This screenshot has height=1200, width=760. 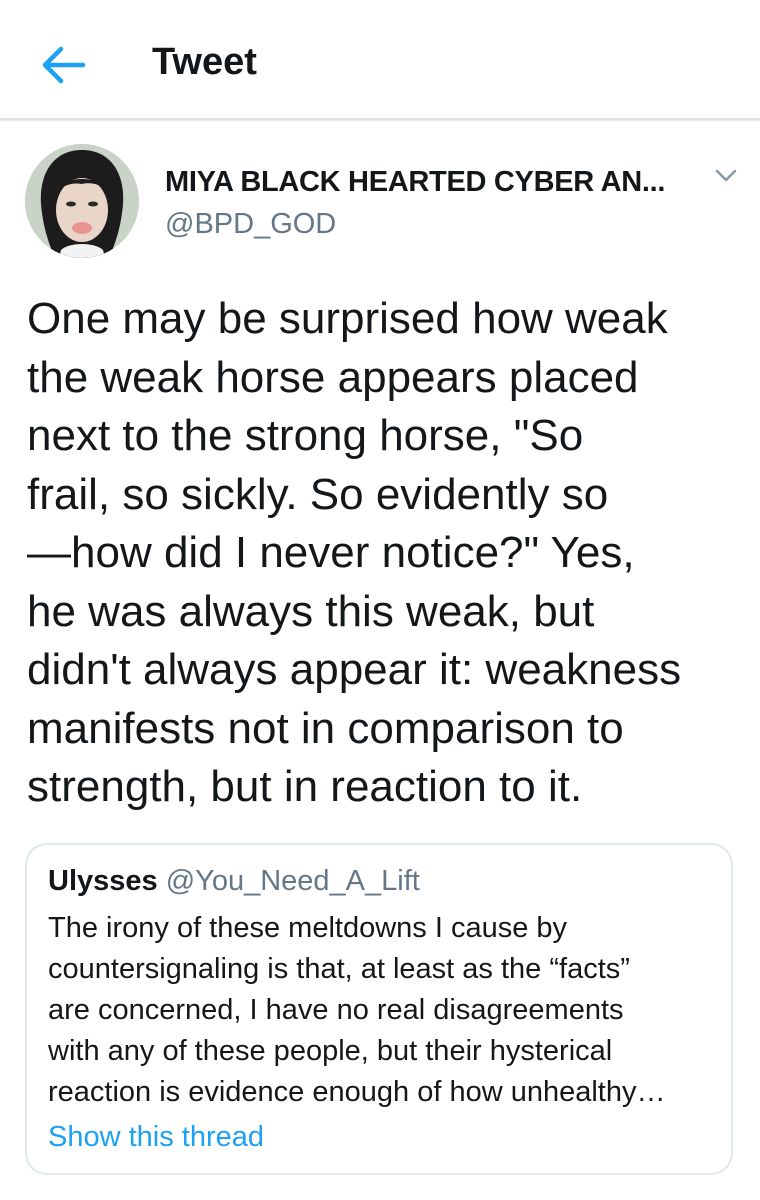 I want to click on avatar-portrait-image, so click(x=82, y=201).